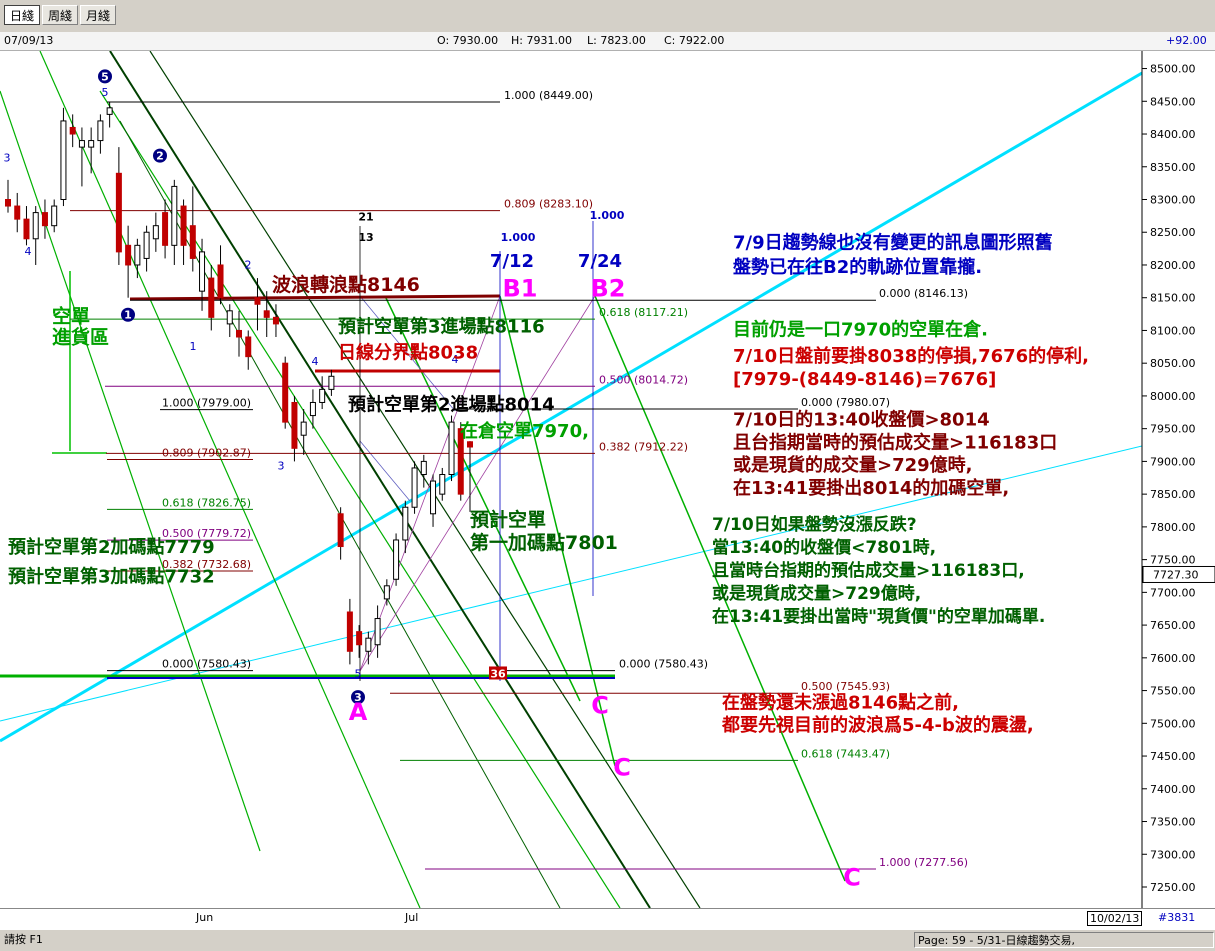  I want to click on y-tick-label-25: 7250.00, so click(1173, 887).